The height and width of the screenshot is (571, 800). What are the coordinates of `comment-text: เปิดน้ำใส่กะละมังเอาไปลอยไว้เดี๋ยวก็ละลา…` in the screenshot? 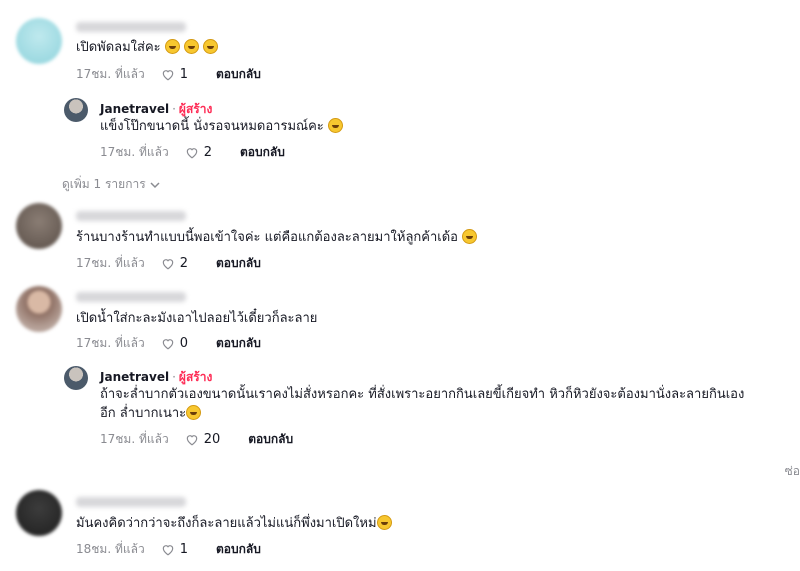 It's located at (196, 319).